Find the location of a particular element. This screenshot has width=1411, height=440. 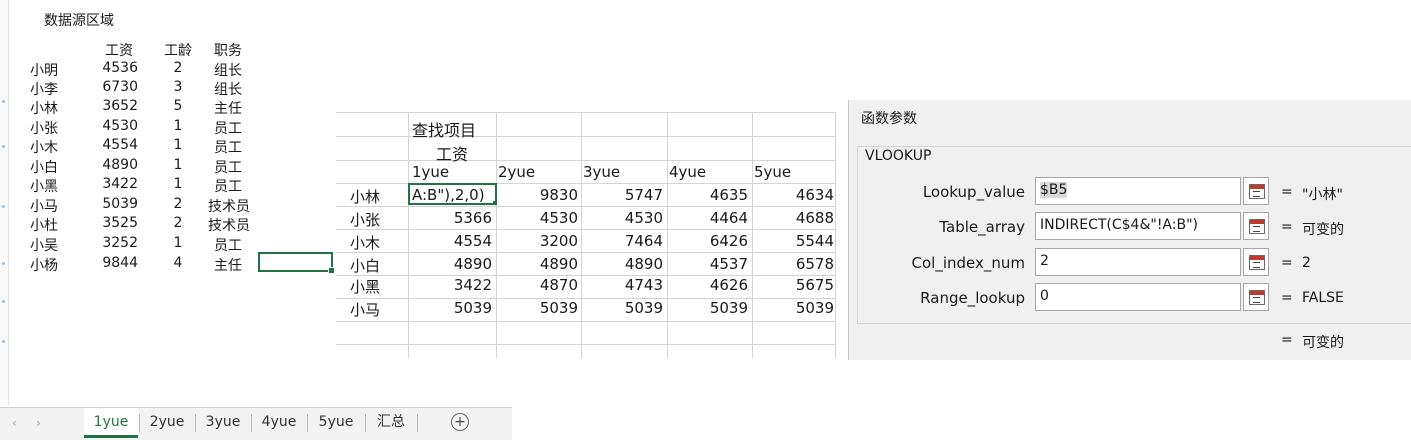

source-salary: 3525 is located at coordinates (117, 223).